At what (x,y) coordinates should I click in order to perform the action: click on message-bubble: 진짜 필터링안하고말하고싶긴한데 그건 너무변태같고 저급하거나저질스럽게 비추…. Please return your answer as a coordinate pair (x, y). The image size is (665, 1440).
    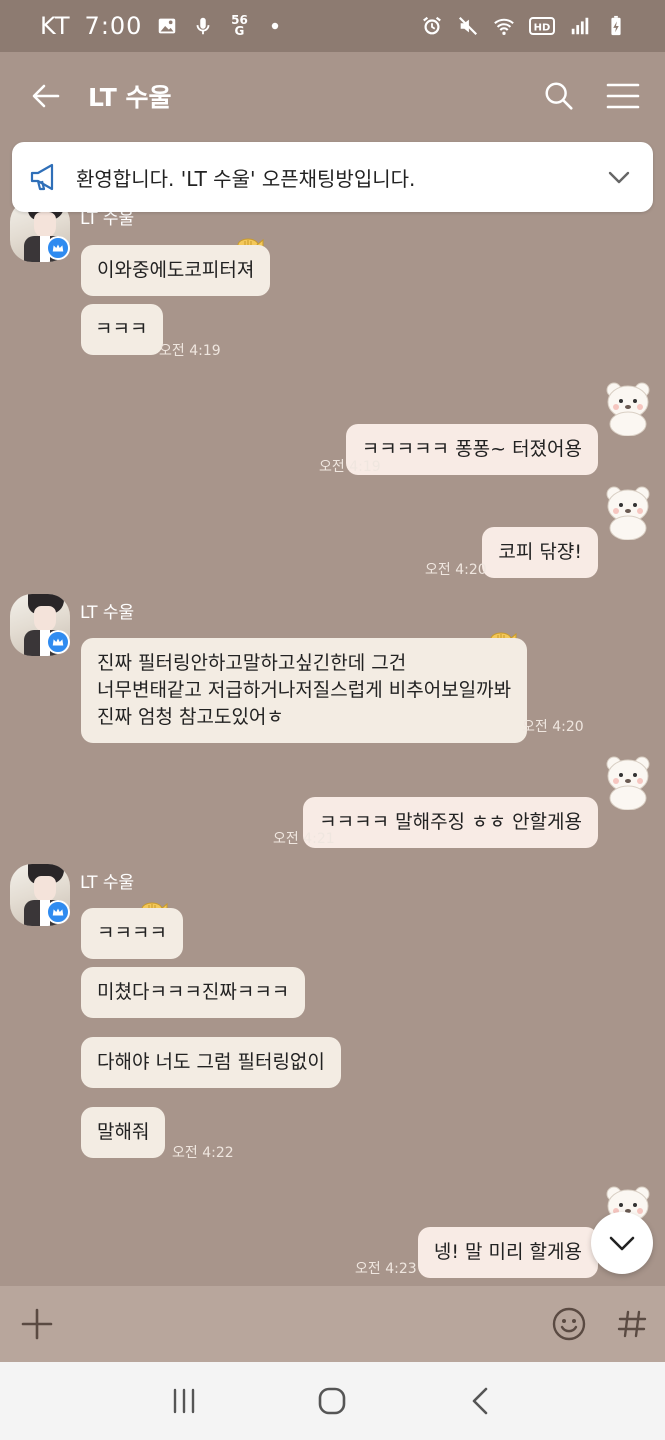
    Looking at the image, I should click on (304, 690).